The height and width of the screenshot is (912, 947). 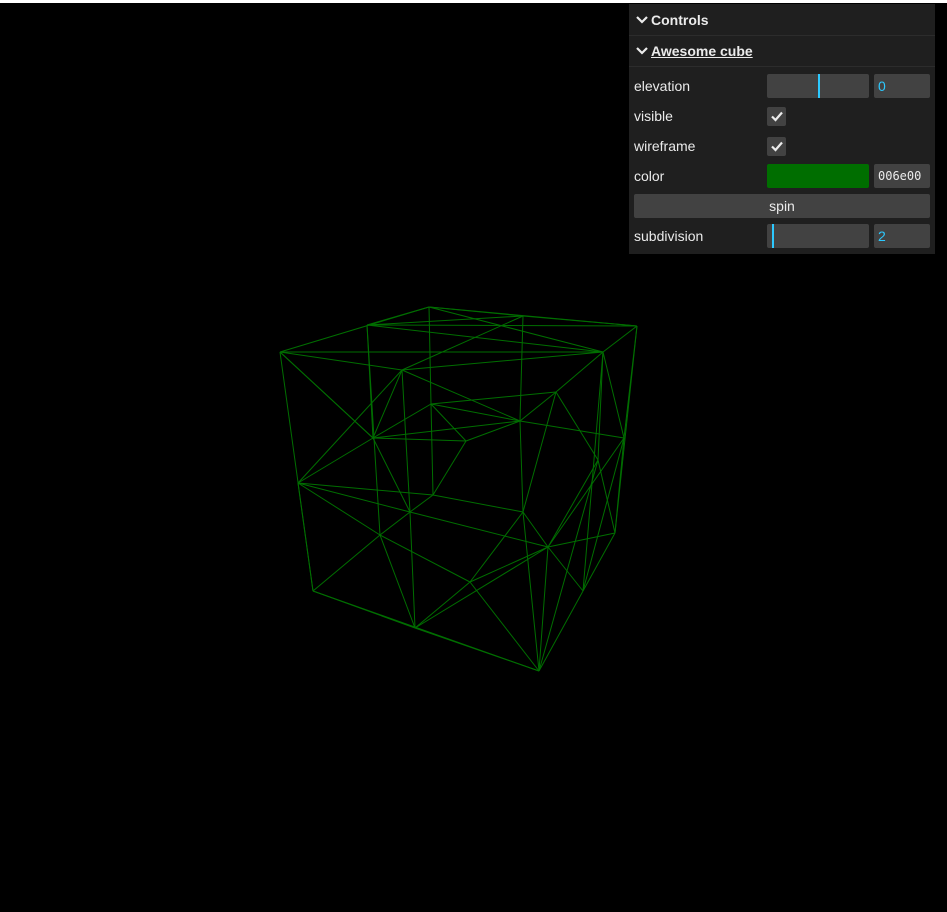 I want to click on spin-row: spin, so click(x=782, y=206).